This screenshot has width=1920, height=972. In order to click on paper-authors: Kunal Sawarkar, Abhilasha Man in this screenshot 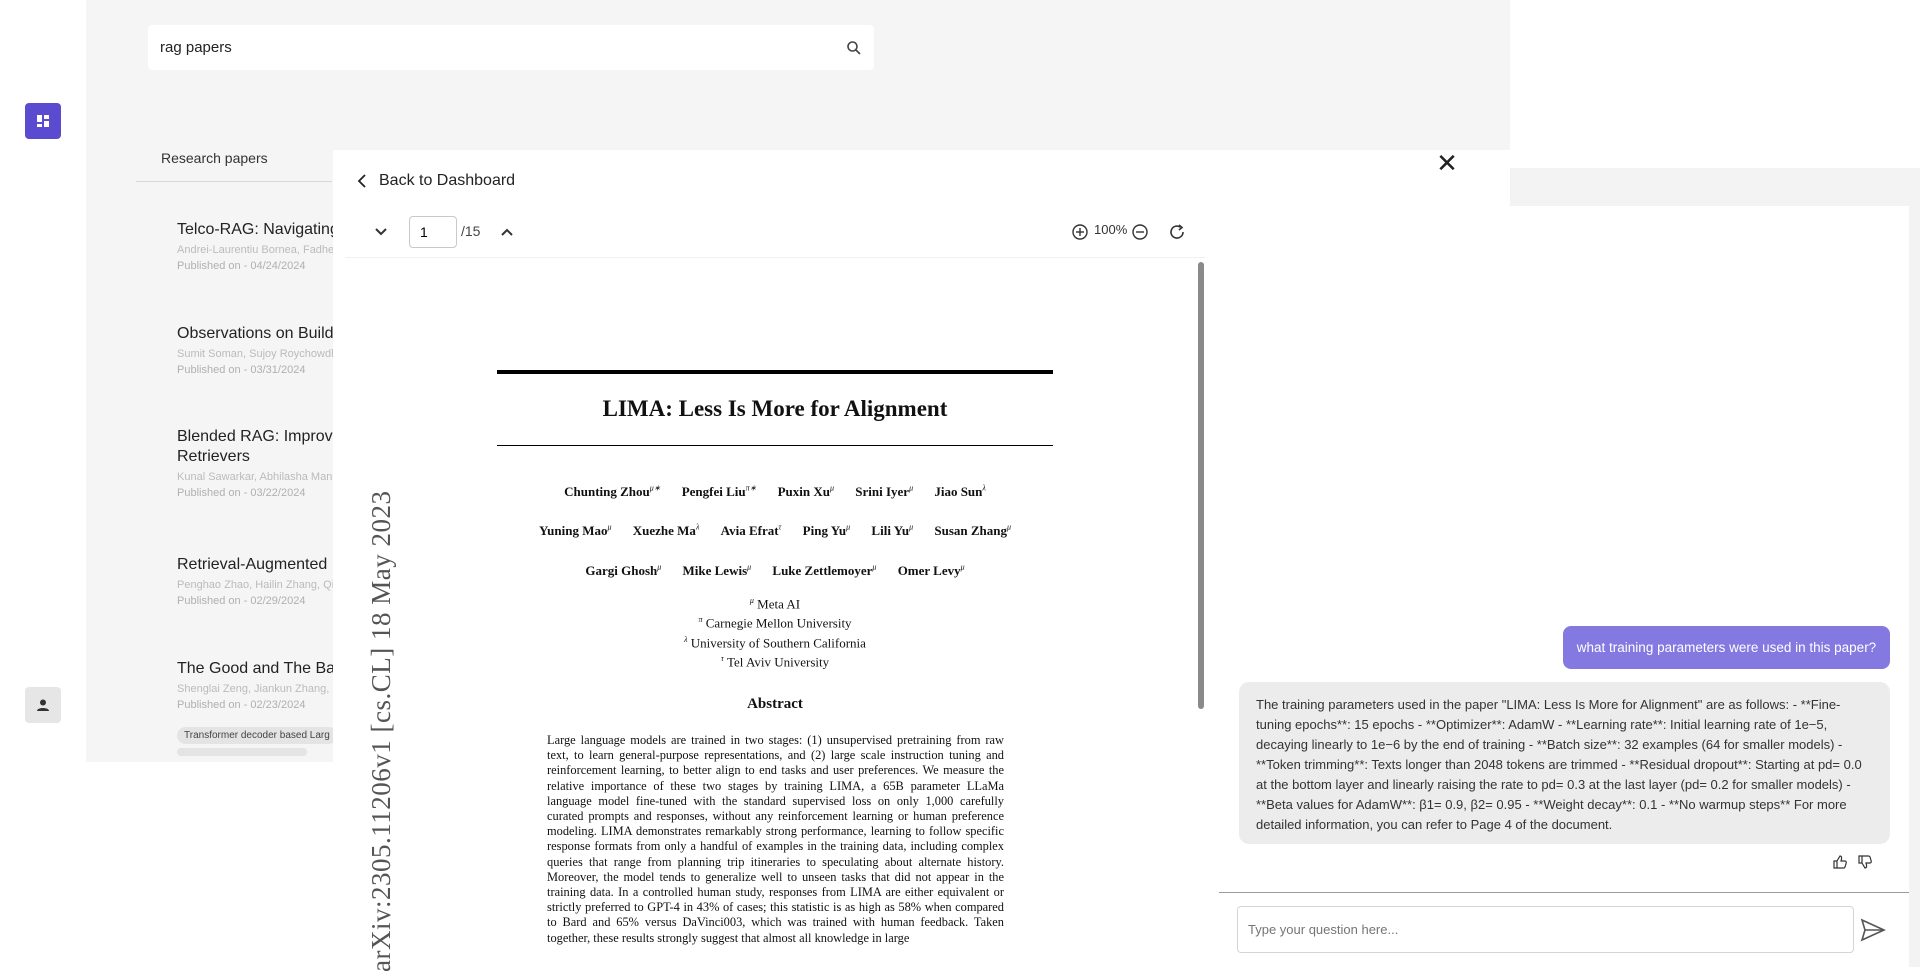, I will do `click(255, 477)`.